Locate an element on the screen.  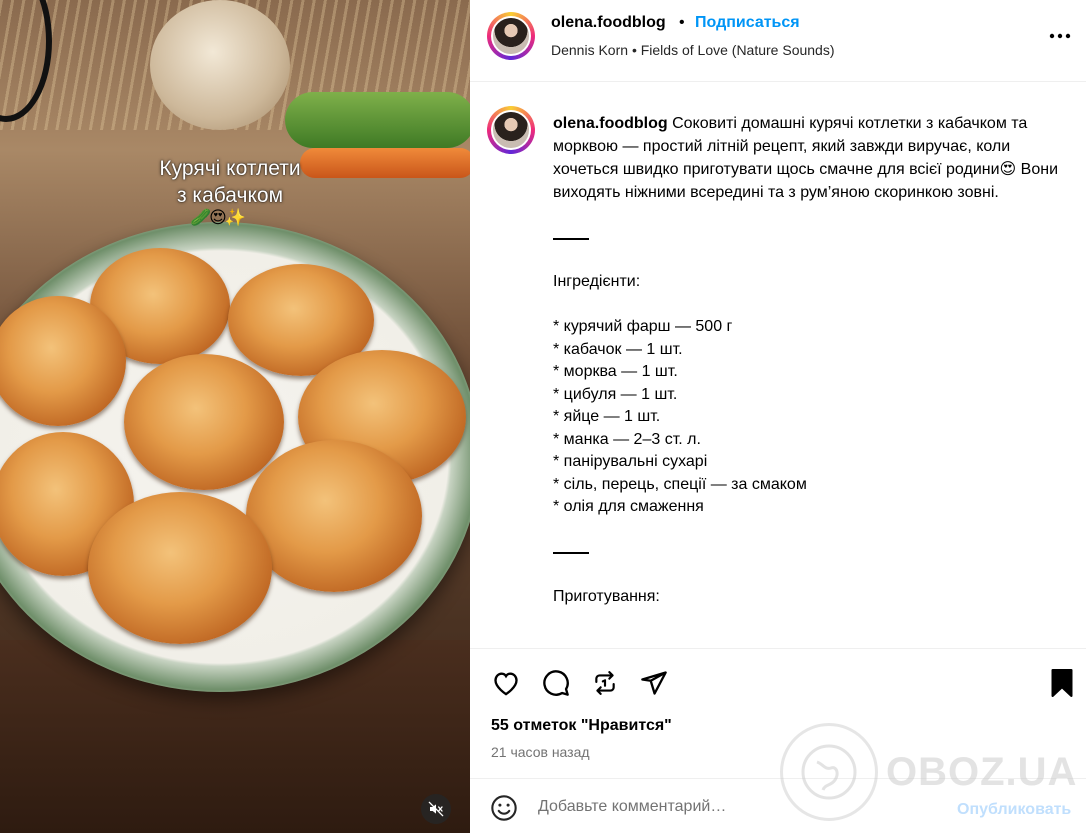
overlay-line-2: з кабачком is located at coordinates (230, 195).